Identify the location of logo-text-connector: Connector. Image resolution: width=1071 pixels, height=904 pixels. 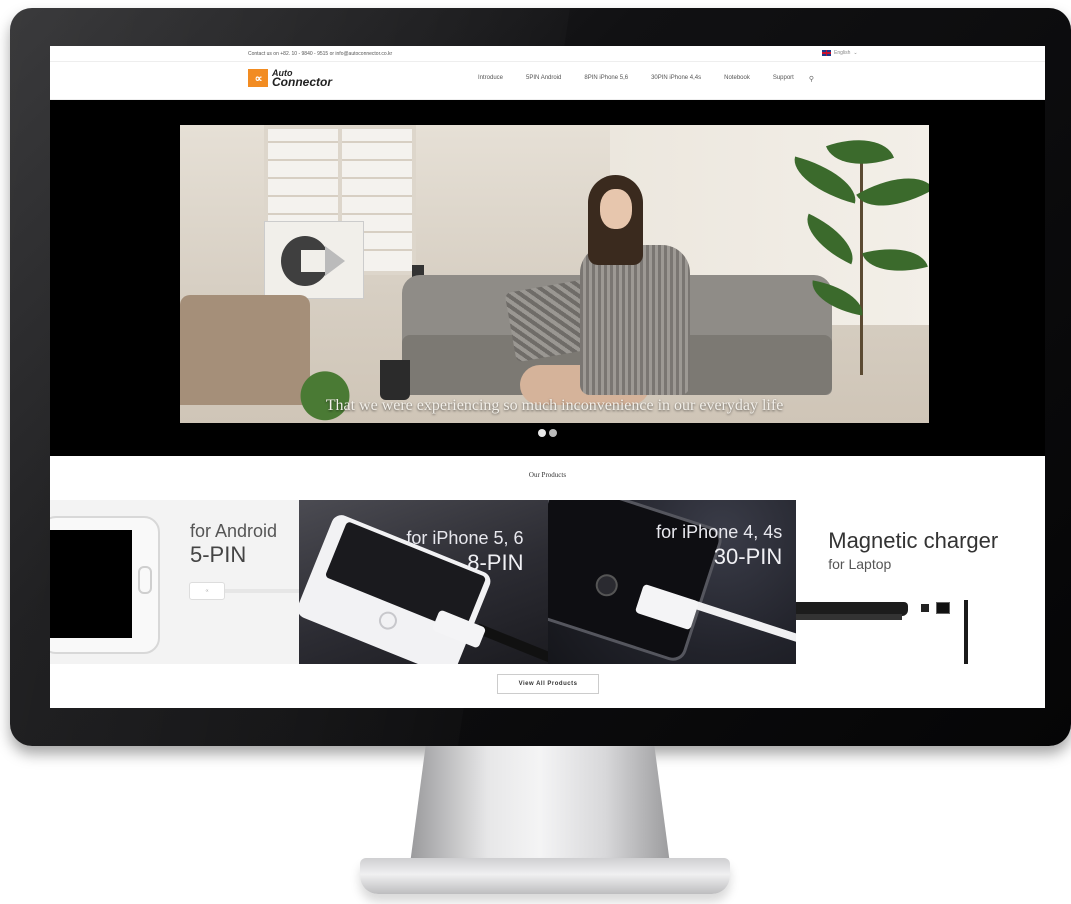
(302, 82).